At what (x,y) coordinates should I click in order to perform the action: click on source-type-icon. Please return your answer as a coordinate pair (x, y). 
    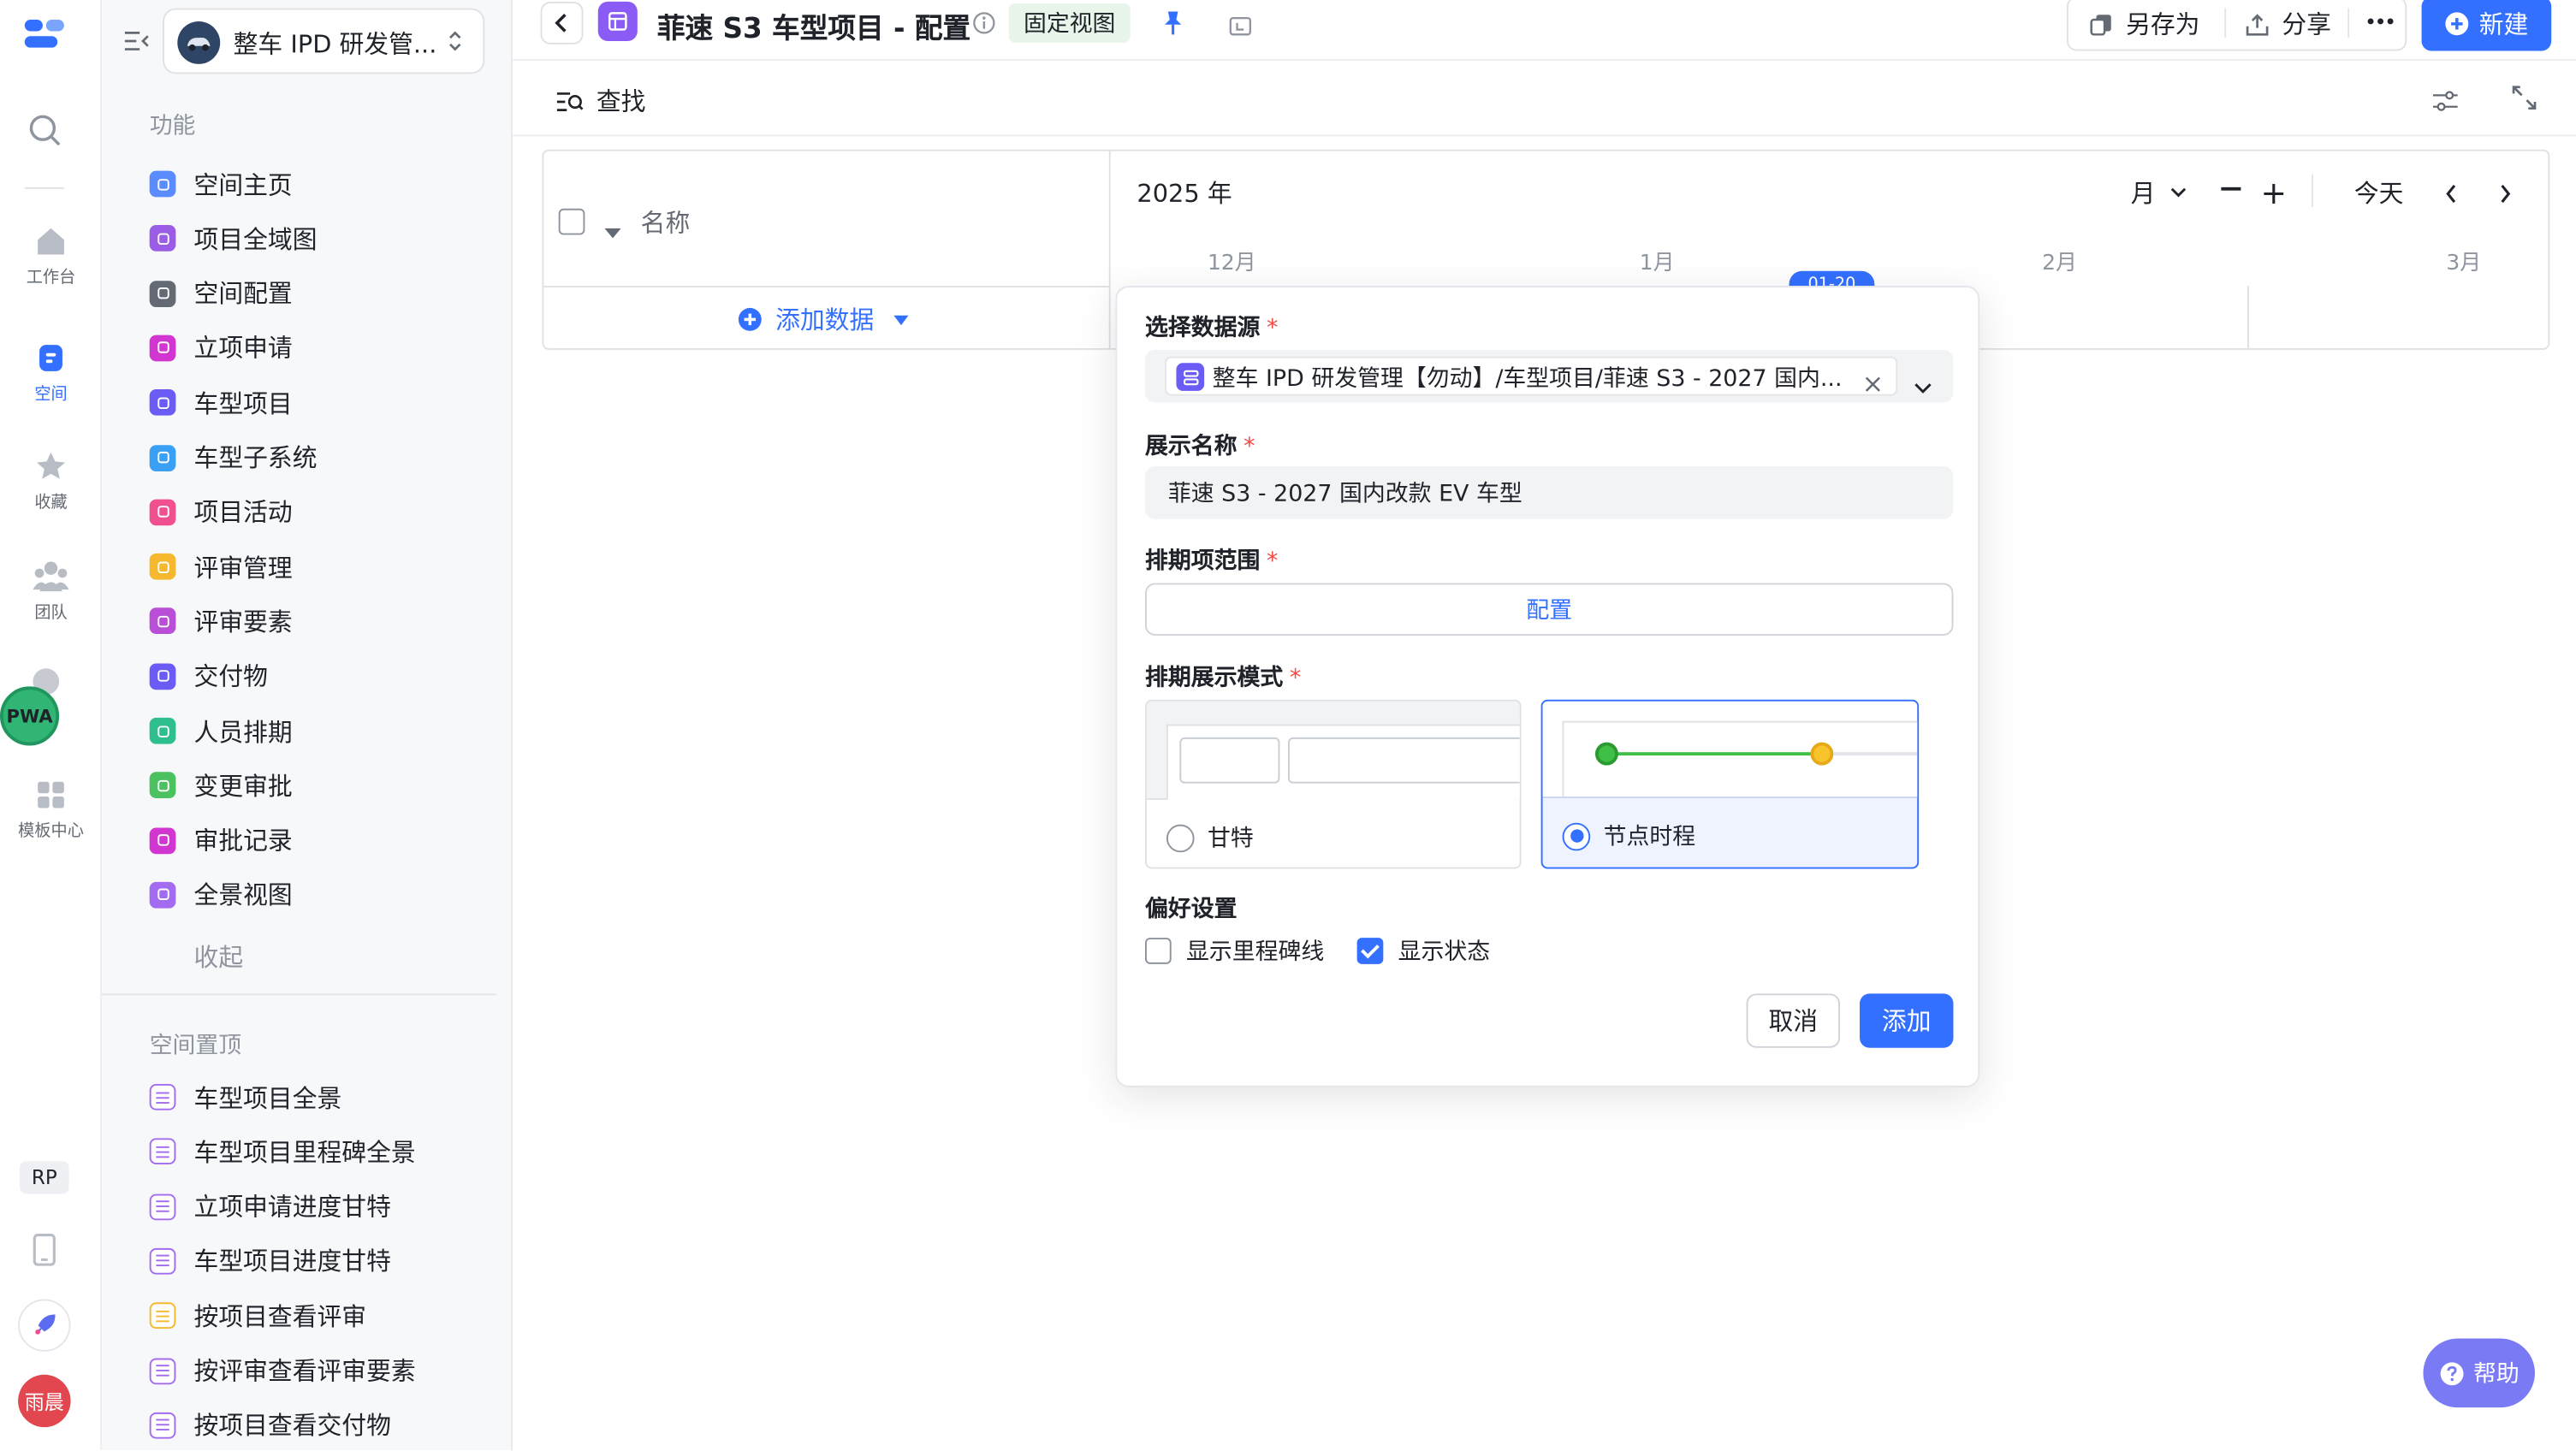
    Looking at the image, I should click on (1190, 377).